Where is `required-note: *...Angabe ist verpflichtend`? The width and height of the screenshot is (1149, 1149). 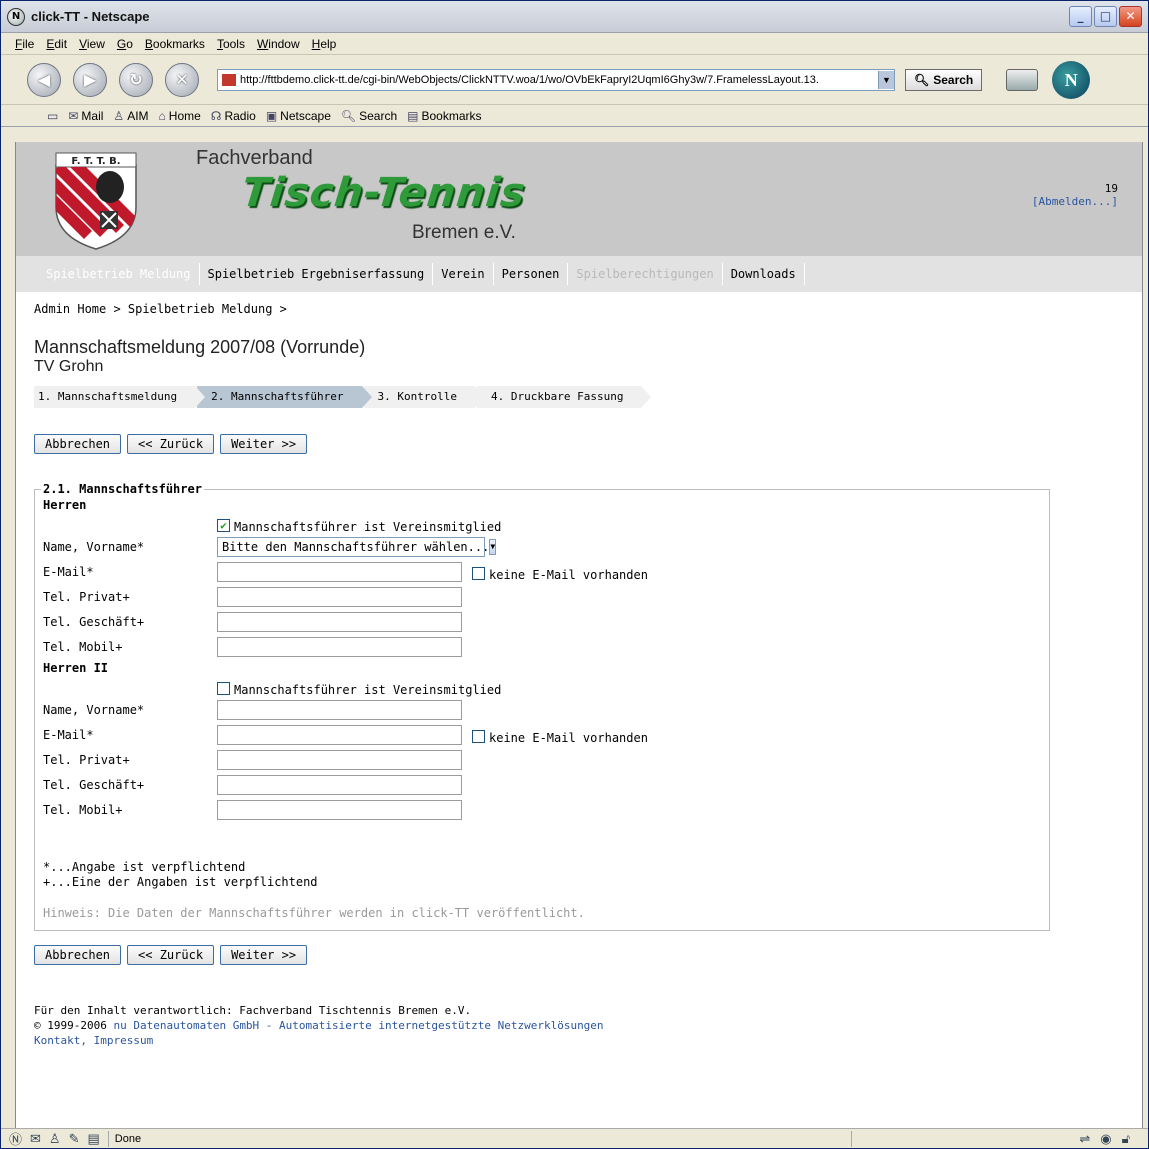 required-note: *...Angabe ist verpflichtend is located at coordinates (144, 867).